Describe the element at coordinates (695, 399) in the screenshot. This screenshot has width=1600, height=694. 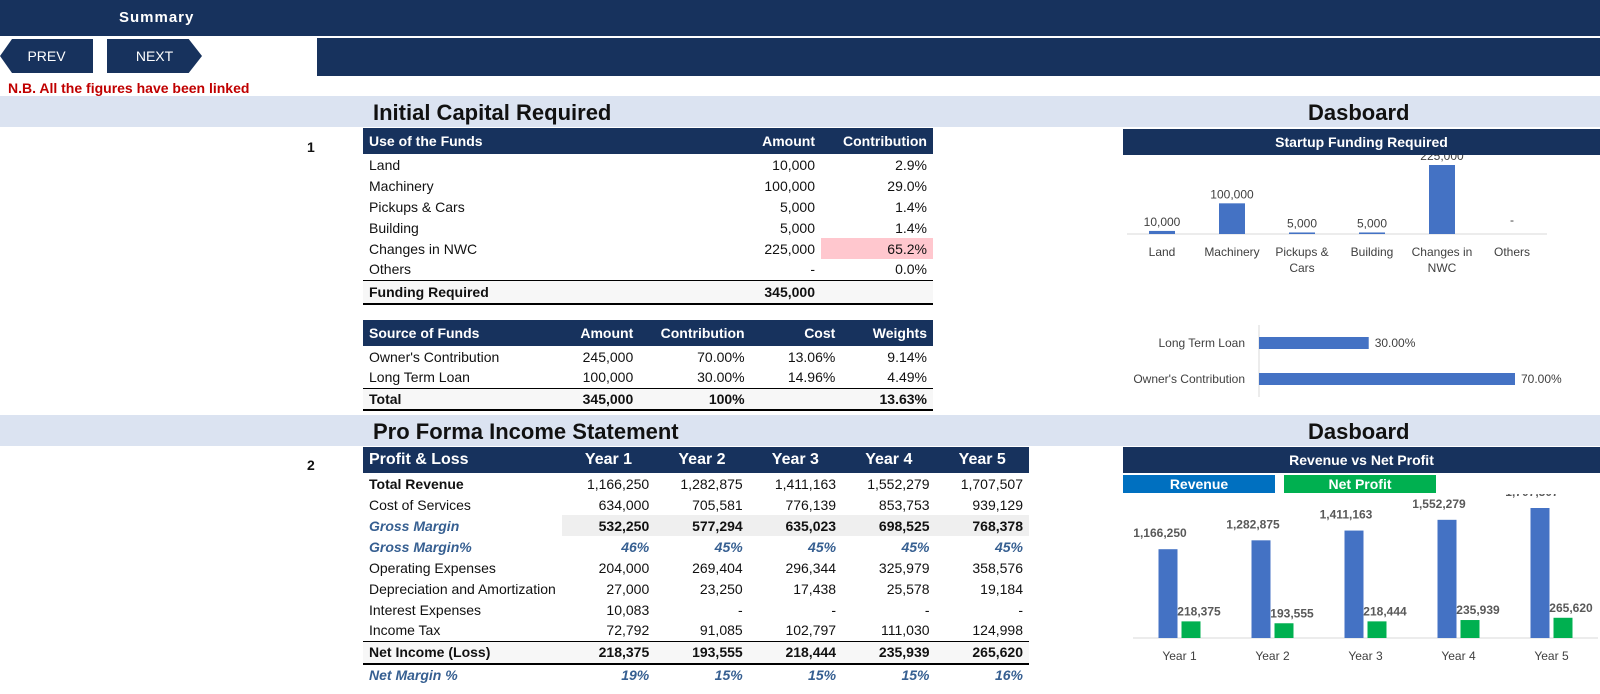
I see `sources-total-contribution: 100%` at that location.